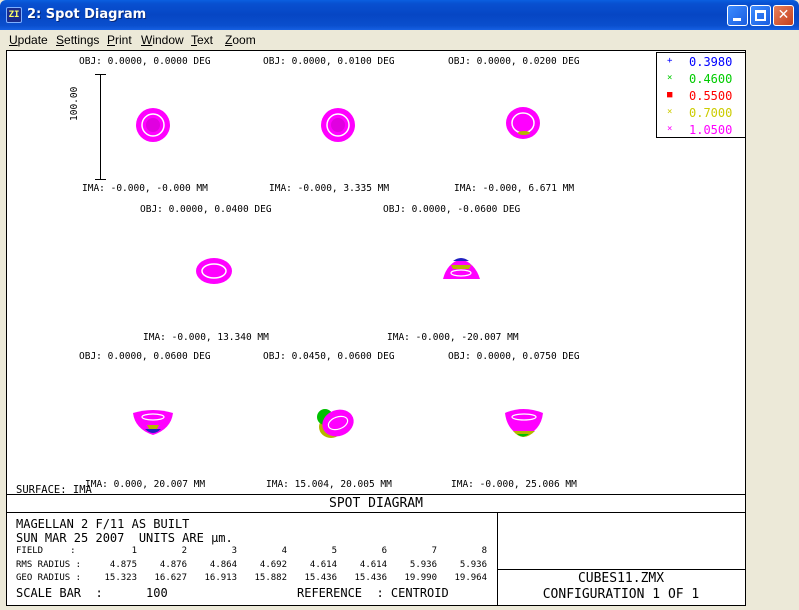 The image size is (799, 610). What do you see at coordinates (273, 565) in the screenshot?
I see `rms-value: 4.692` at bounding box center [273, 565].